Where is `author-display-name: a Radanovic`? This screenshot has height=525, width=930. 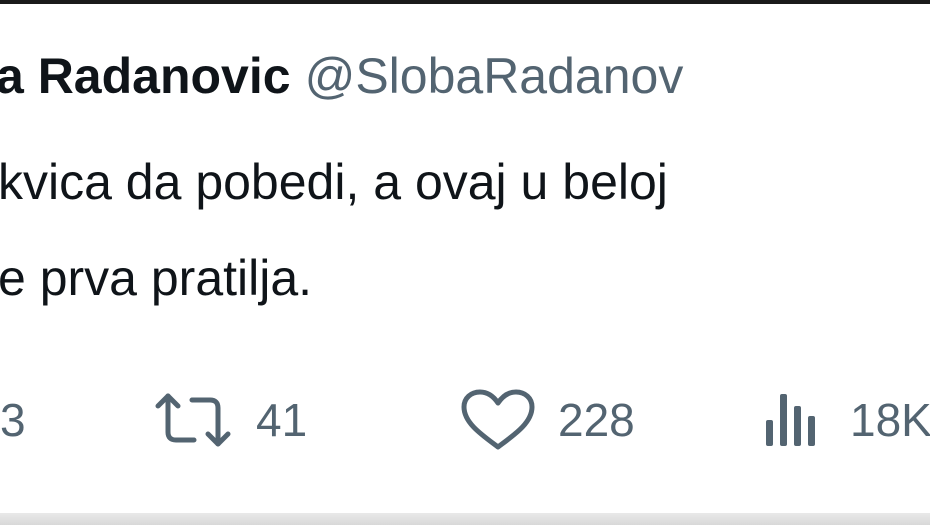 author-display-name: a Radanovic is located at coordinates (145, 76).